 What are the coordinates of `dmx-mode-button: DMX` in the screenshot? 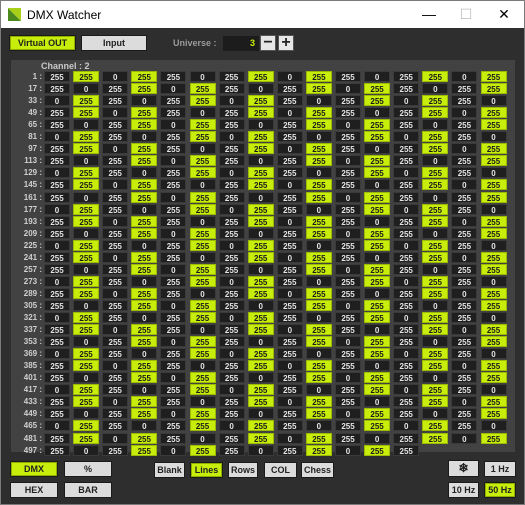 It's located at (34, 469).